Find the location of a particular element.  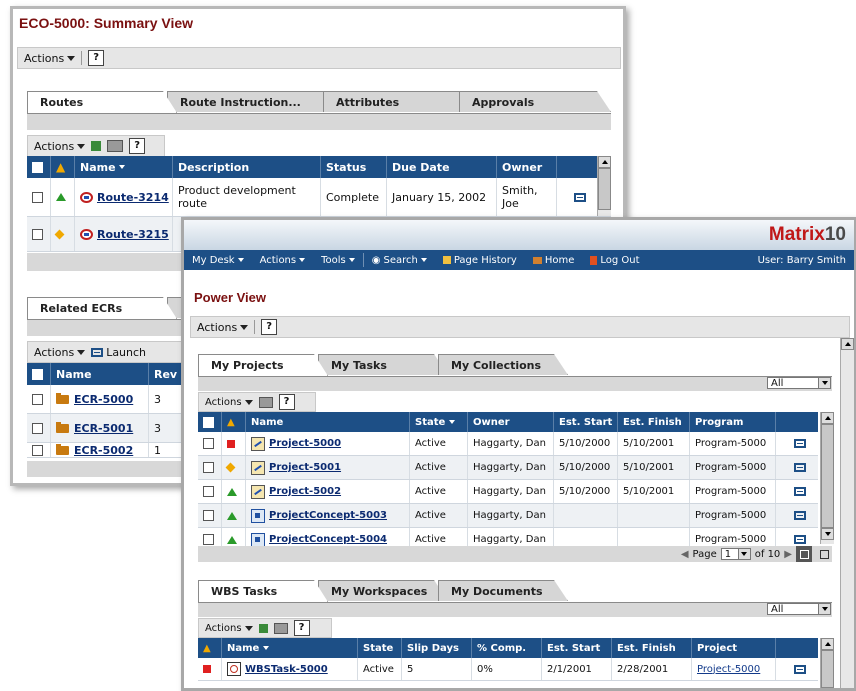

scroll-down-icon is located at coordinates (827, 534).